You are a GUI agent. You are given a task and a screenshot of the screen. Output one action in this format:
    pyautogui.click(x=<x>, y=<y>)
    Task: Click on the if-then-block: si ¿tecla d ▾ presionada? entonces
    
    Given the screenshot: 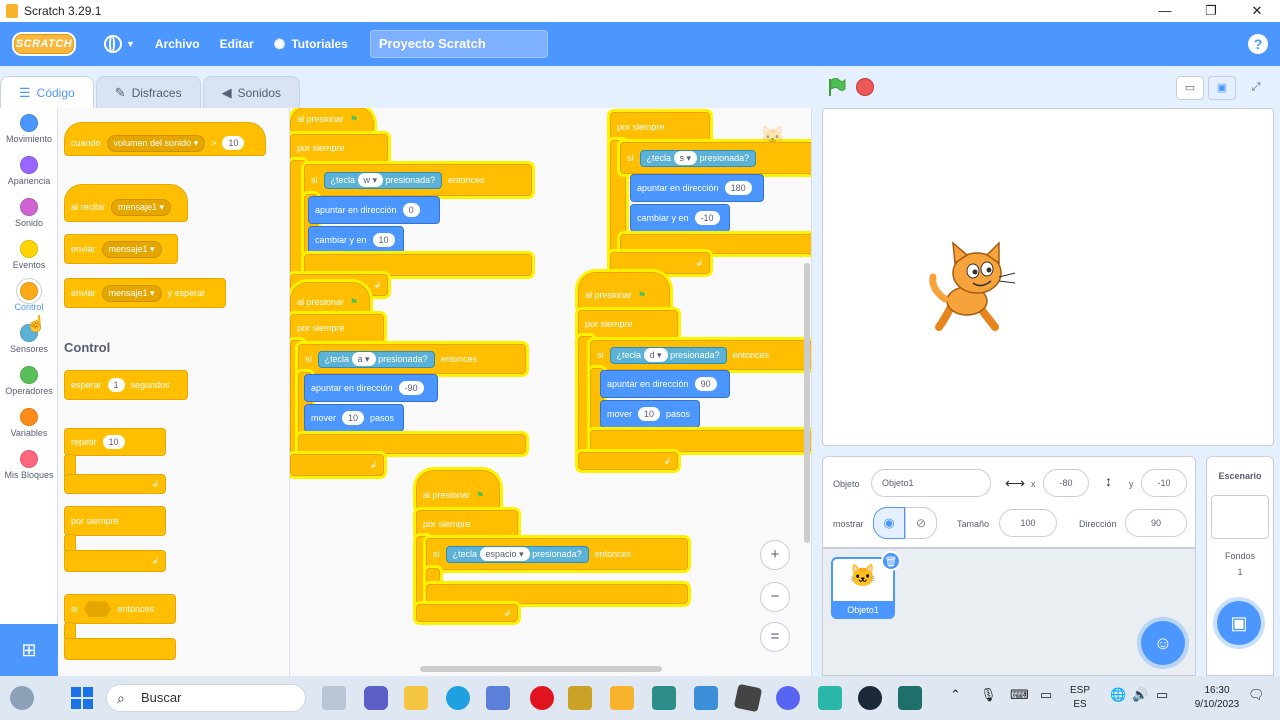 What is the action you would take?
    pyautogui.click(x=700, y=355)
    